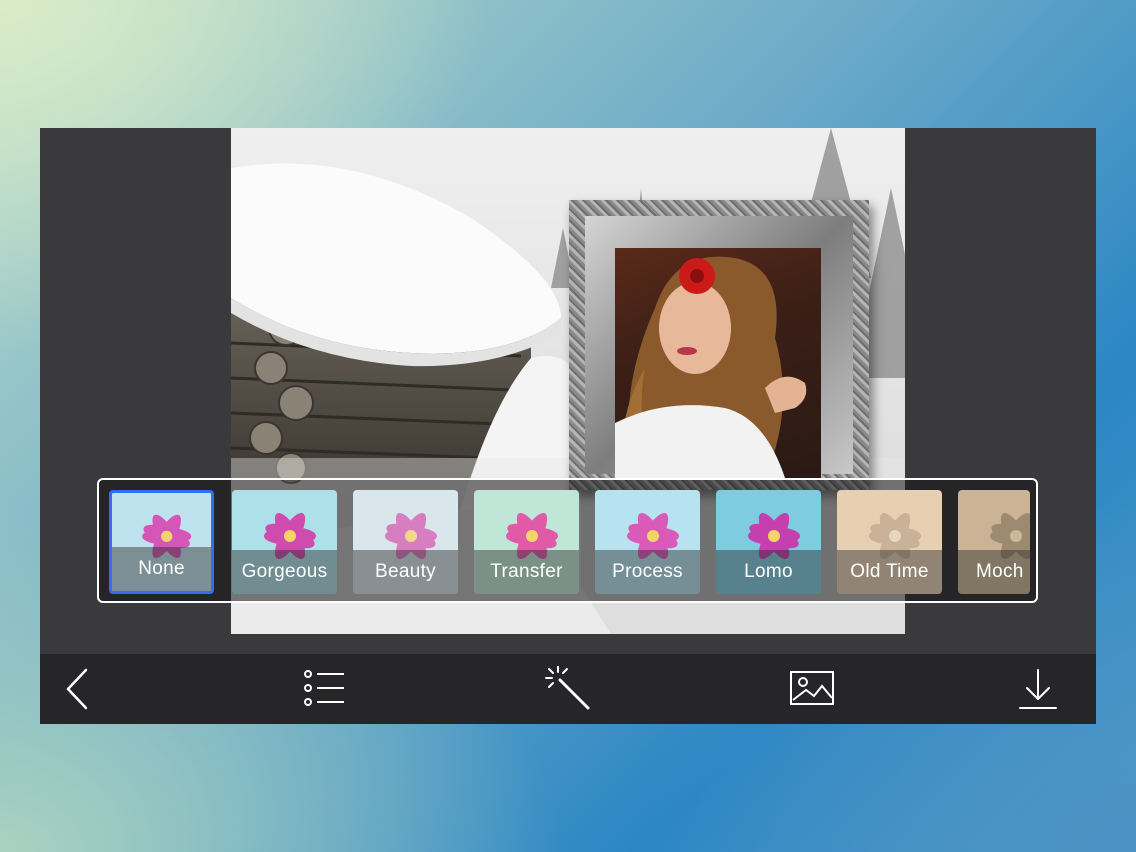 Image resolution: width=1136 pixels, height=852 pixels. Describe the element at coordinates (889, 542) in the screenshot. I see `filter-old-time: Old Time` at that location.